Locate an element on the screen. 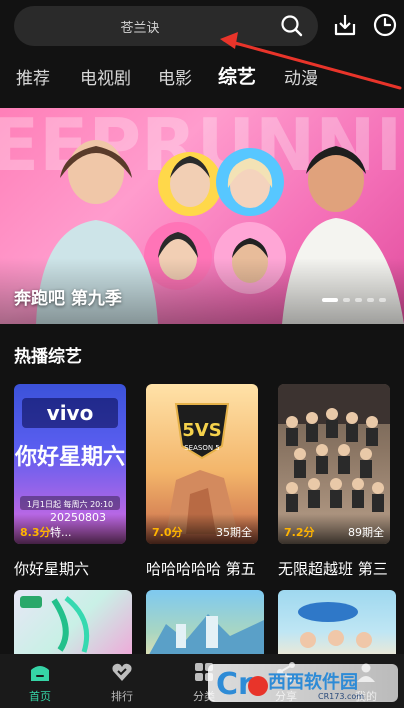  episode-info: 89期全 is located at coordinates (366, 532).